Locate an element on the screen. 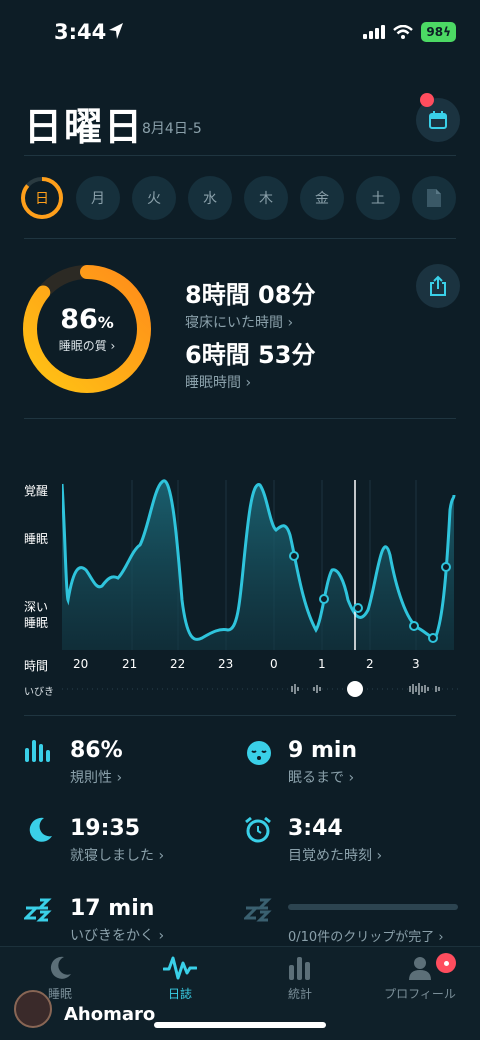 This screenshot has width=480, height=1040. day-friday: 金 is located at coordinates (322, 198).